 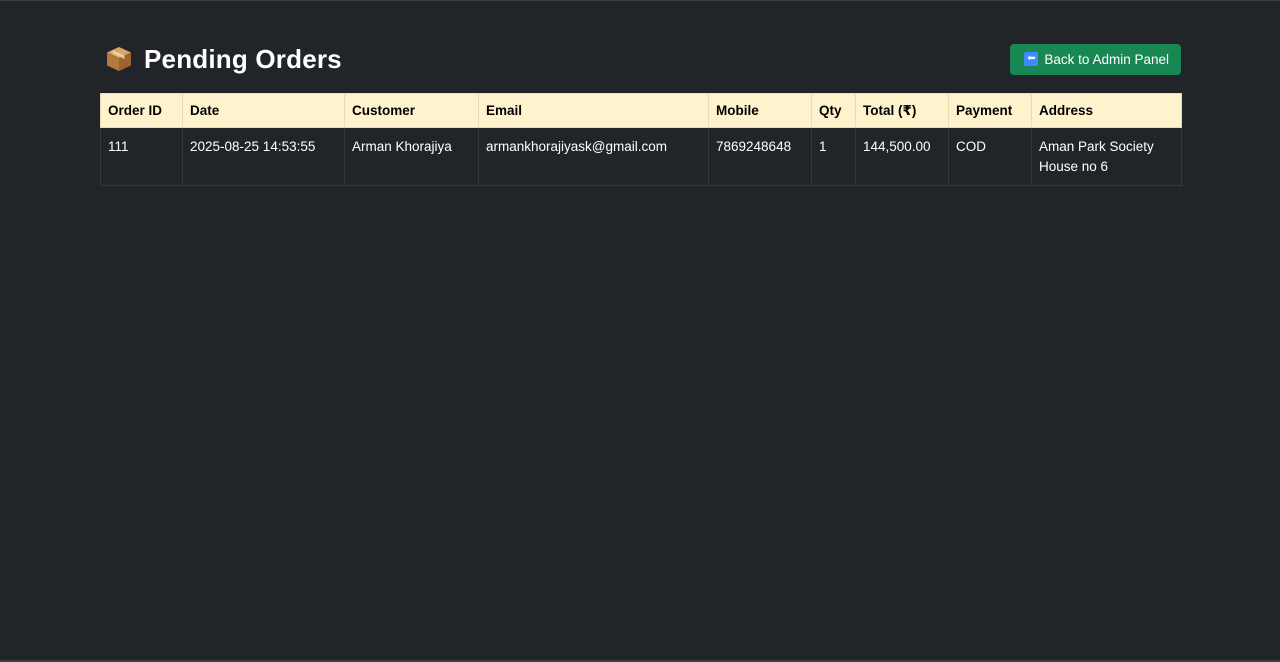 I want to click on order-id-cell: 111, so click(x=141, y=156).